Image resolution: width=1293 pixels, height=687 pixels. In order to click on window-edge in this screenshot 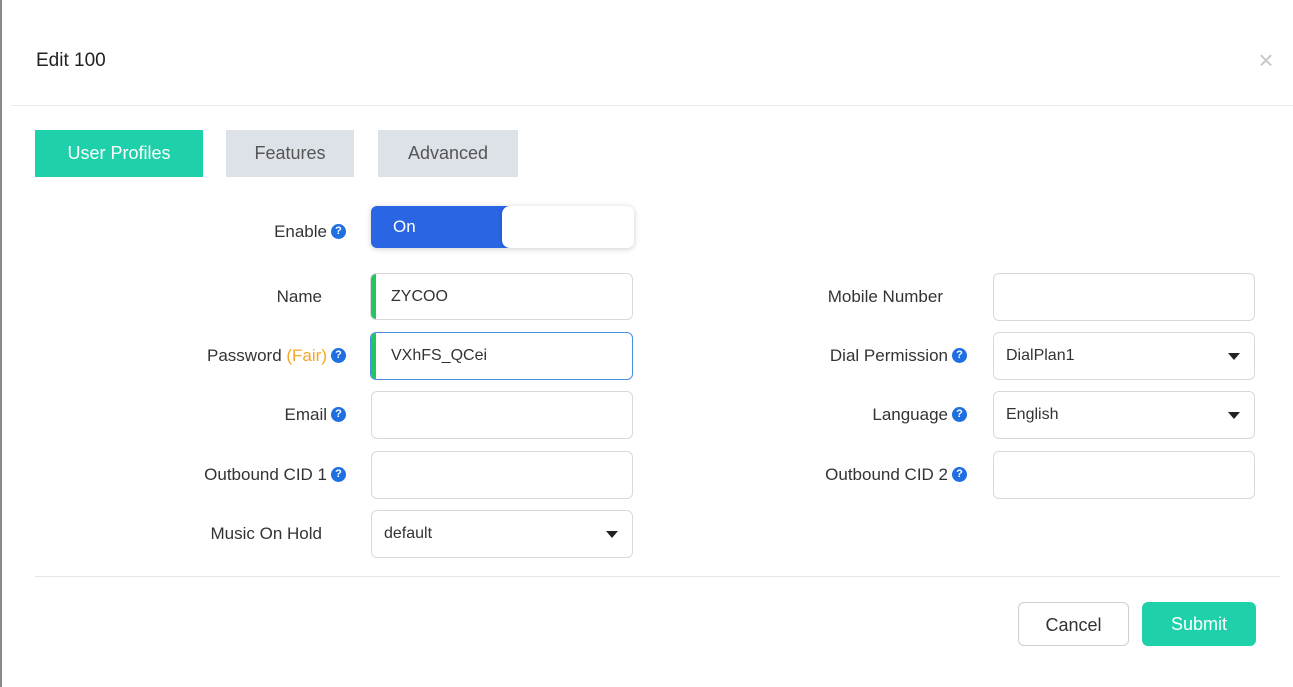, I will do `click(1, 343)`.